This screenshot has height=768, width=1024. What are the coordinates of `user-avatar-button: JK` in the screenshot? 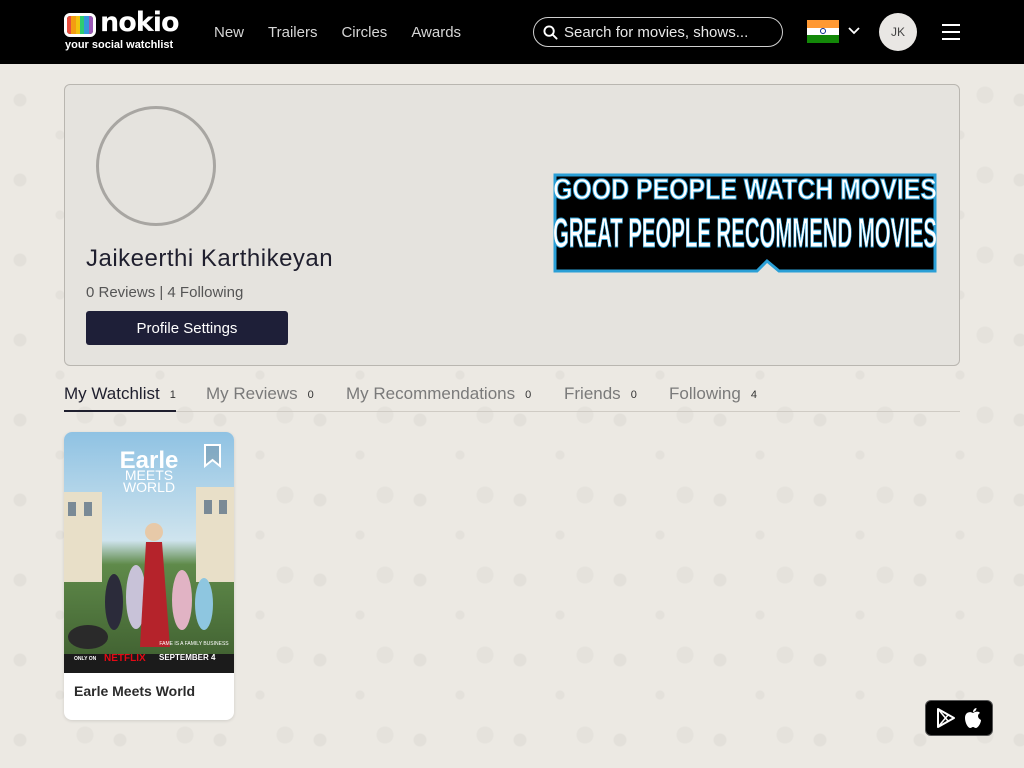 It's located at (898, 32).